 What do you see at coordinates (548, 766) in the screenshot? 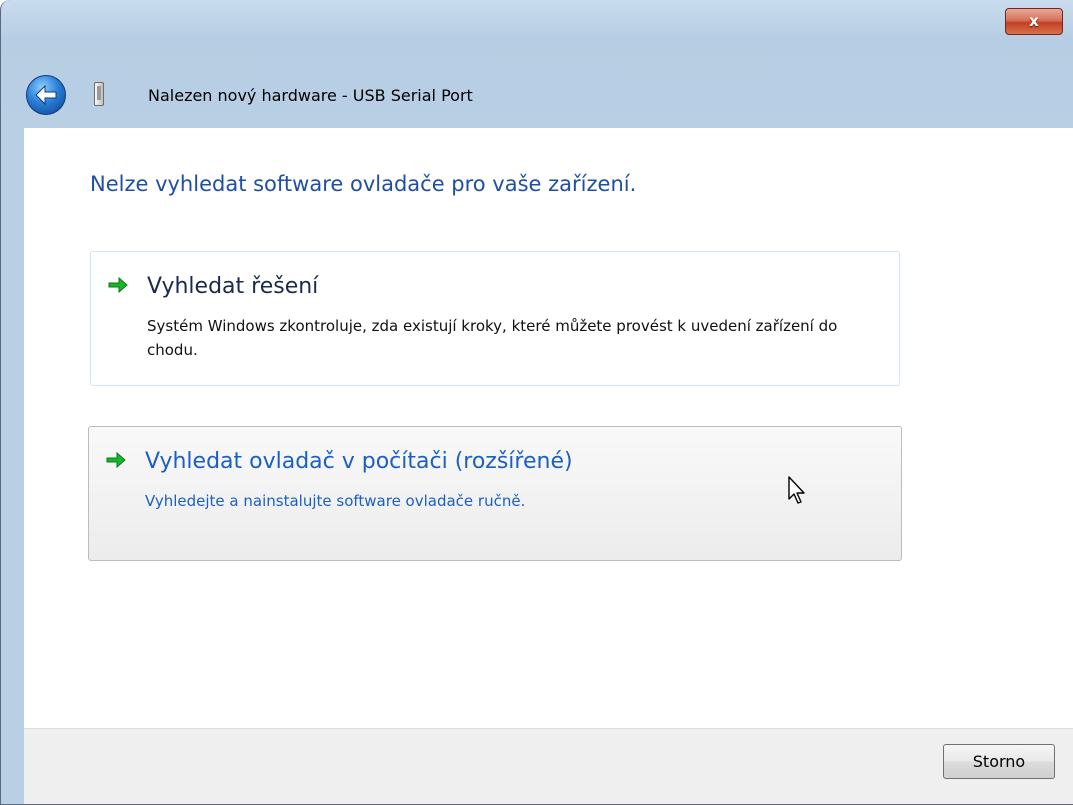
I see `wizard-footer: Storno` at bounding box center [548, 766].